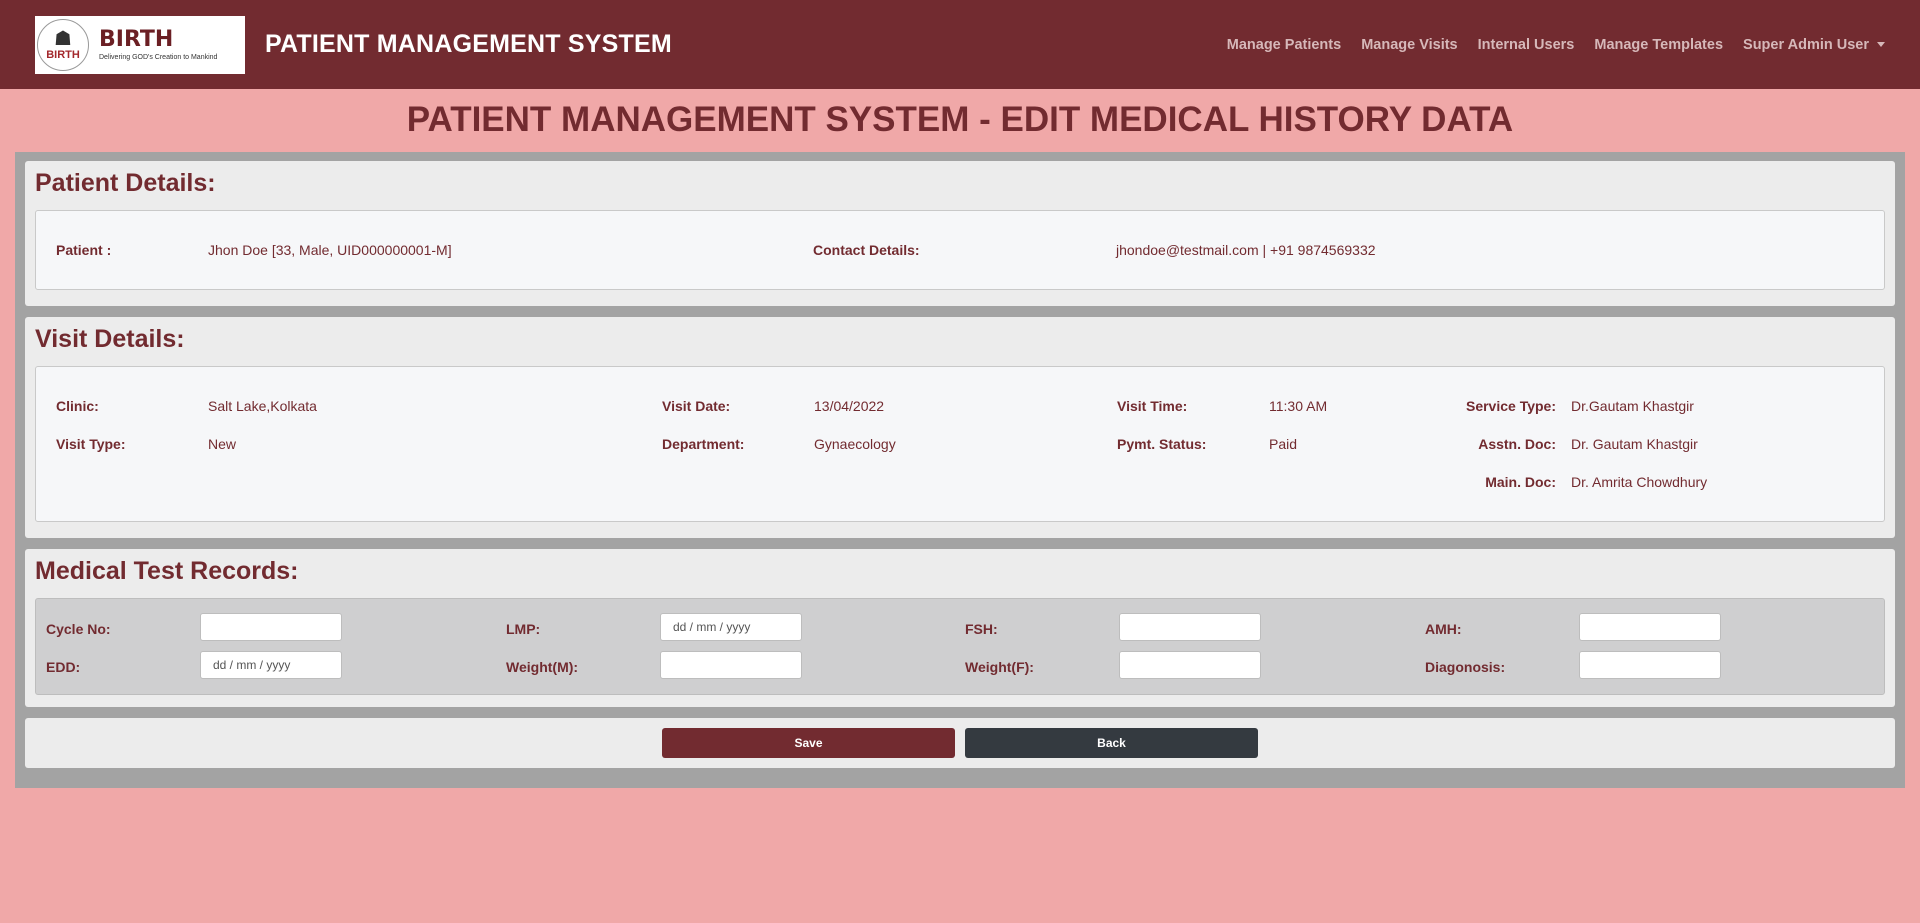  Describe the element at coordinates (1639, 482) in the screenshot. I see `main-doc-value: Dr. Amrita Chowdhury` at that location.